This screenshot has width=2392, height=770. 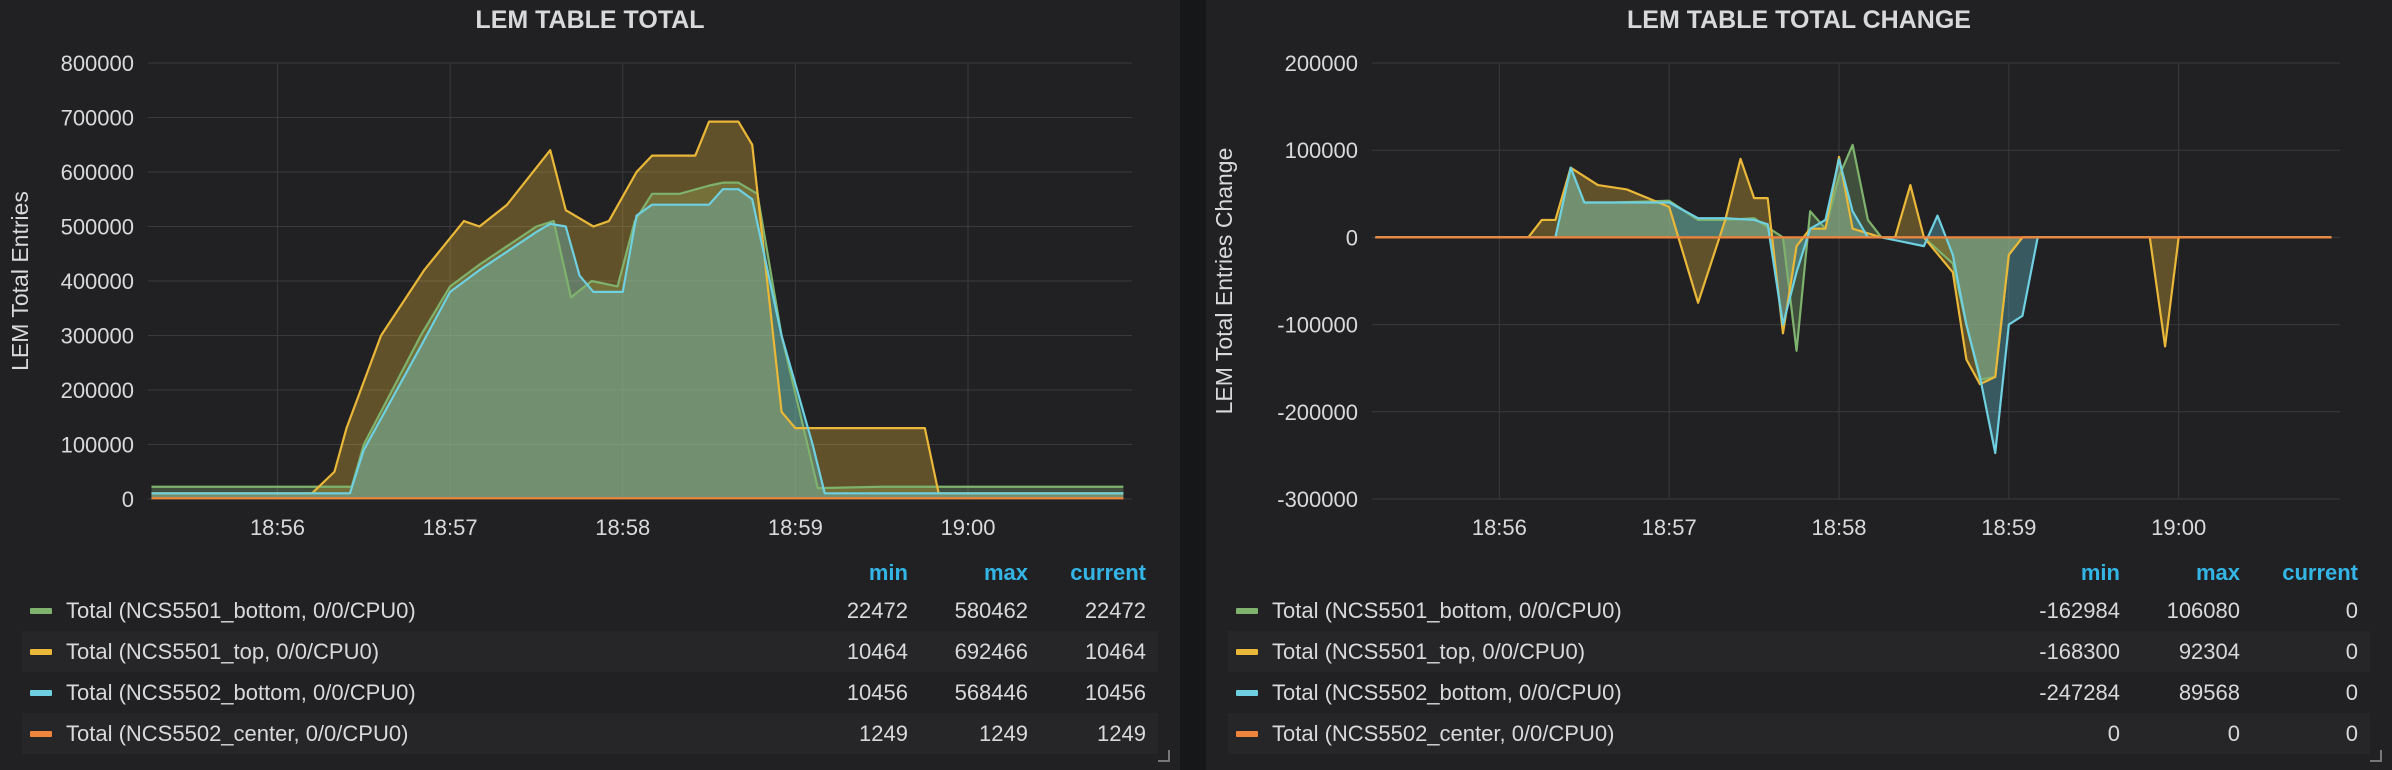 I want to click on y-tick-label: 300000, so click(x=97, y=336).